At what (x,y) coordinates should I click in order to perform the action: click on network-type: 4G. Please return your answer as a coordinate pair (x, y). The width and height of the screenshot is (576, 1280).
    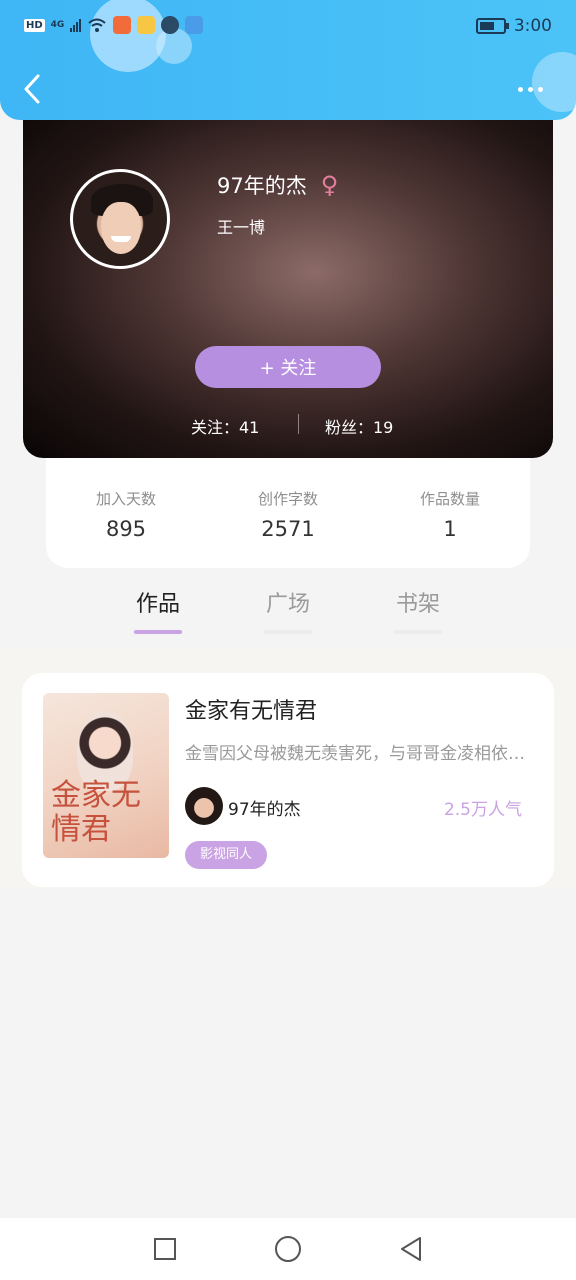
    Looking at the image, I should click on (57, 25).